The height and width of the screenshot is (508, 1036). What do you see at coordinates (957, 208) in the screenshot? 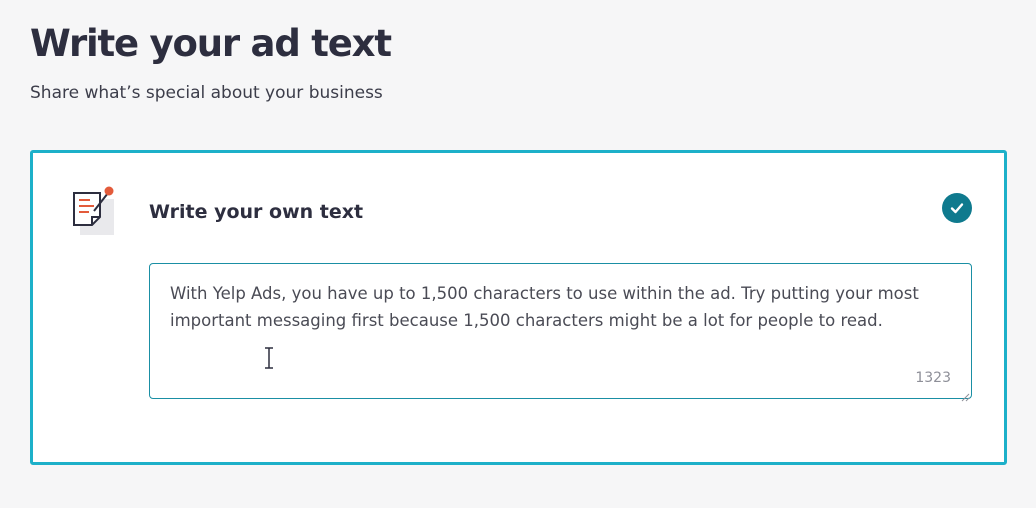
I see `selected-check-icon` at bounding box center [957, 208].